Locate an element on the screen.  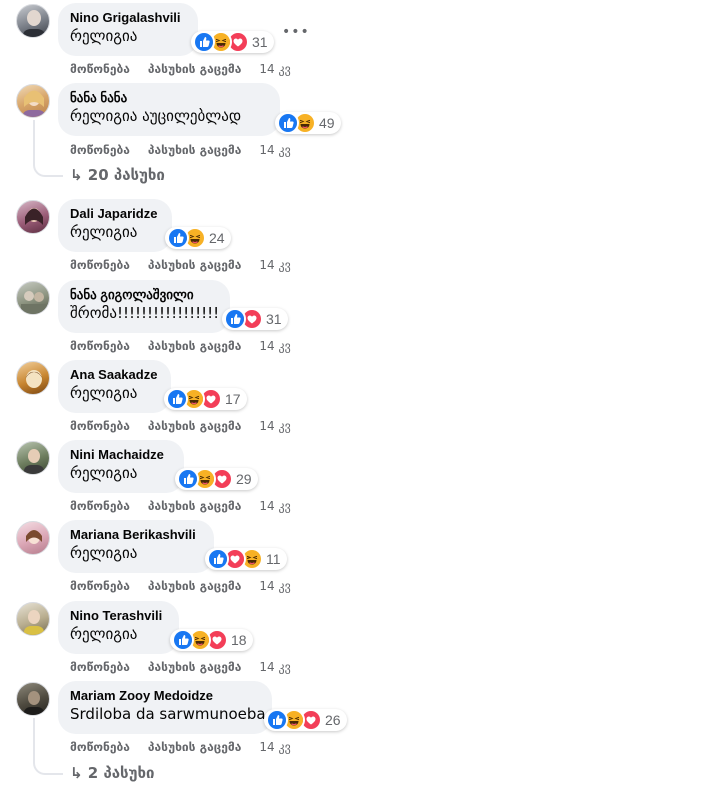
reaction-count: 24 is located at coordinates (217, 238).